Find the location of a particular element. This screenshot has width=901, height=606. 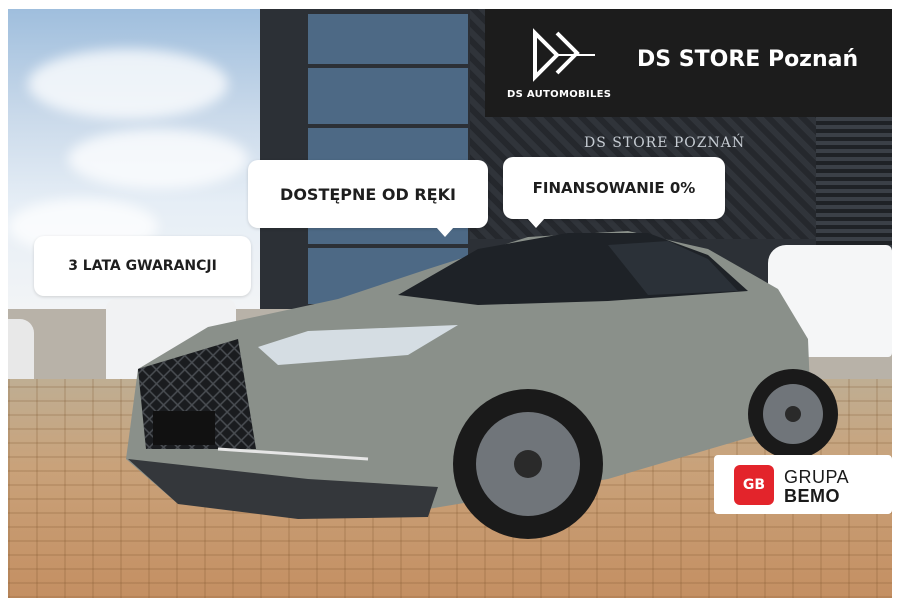

dealer-line2: BEMO is located at coordinates (812, 496).